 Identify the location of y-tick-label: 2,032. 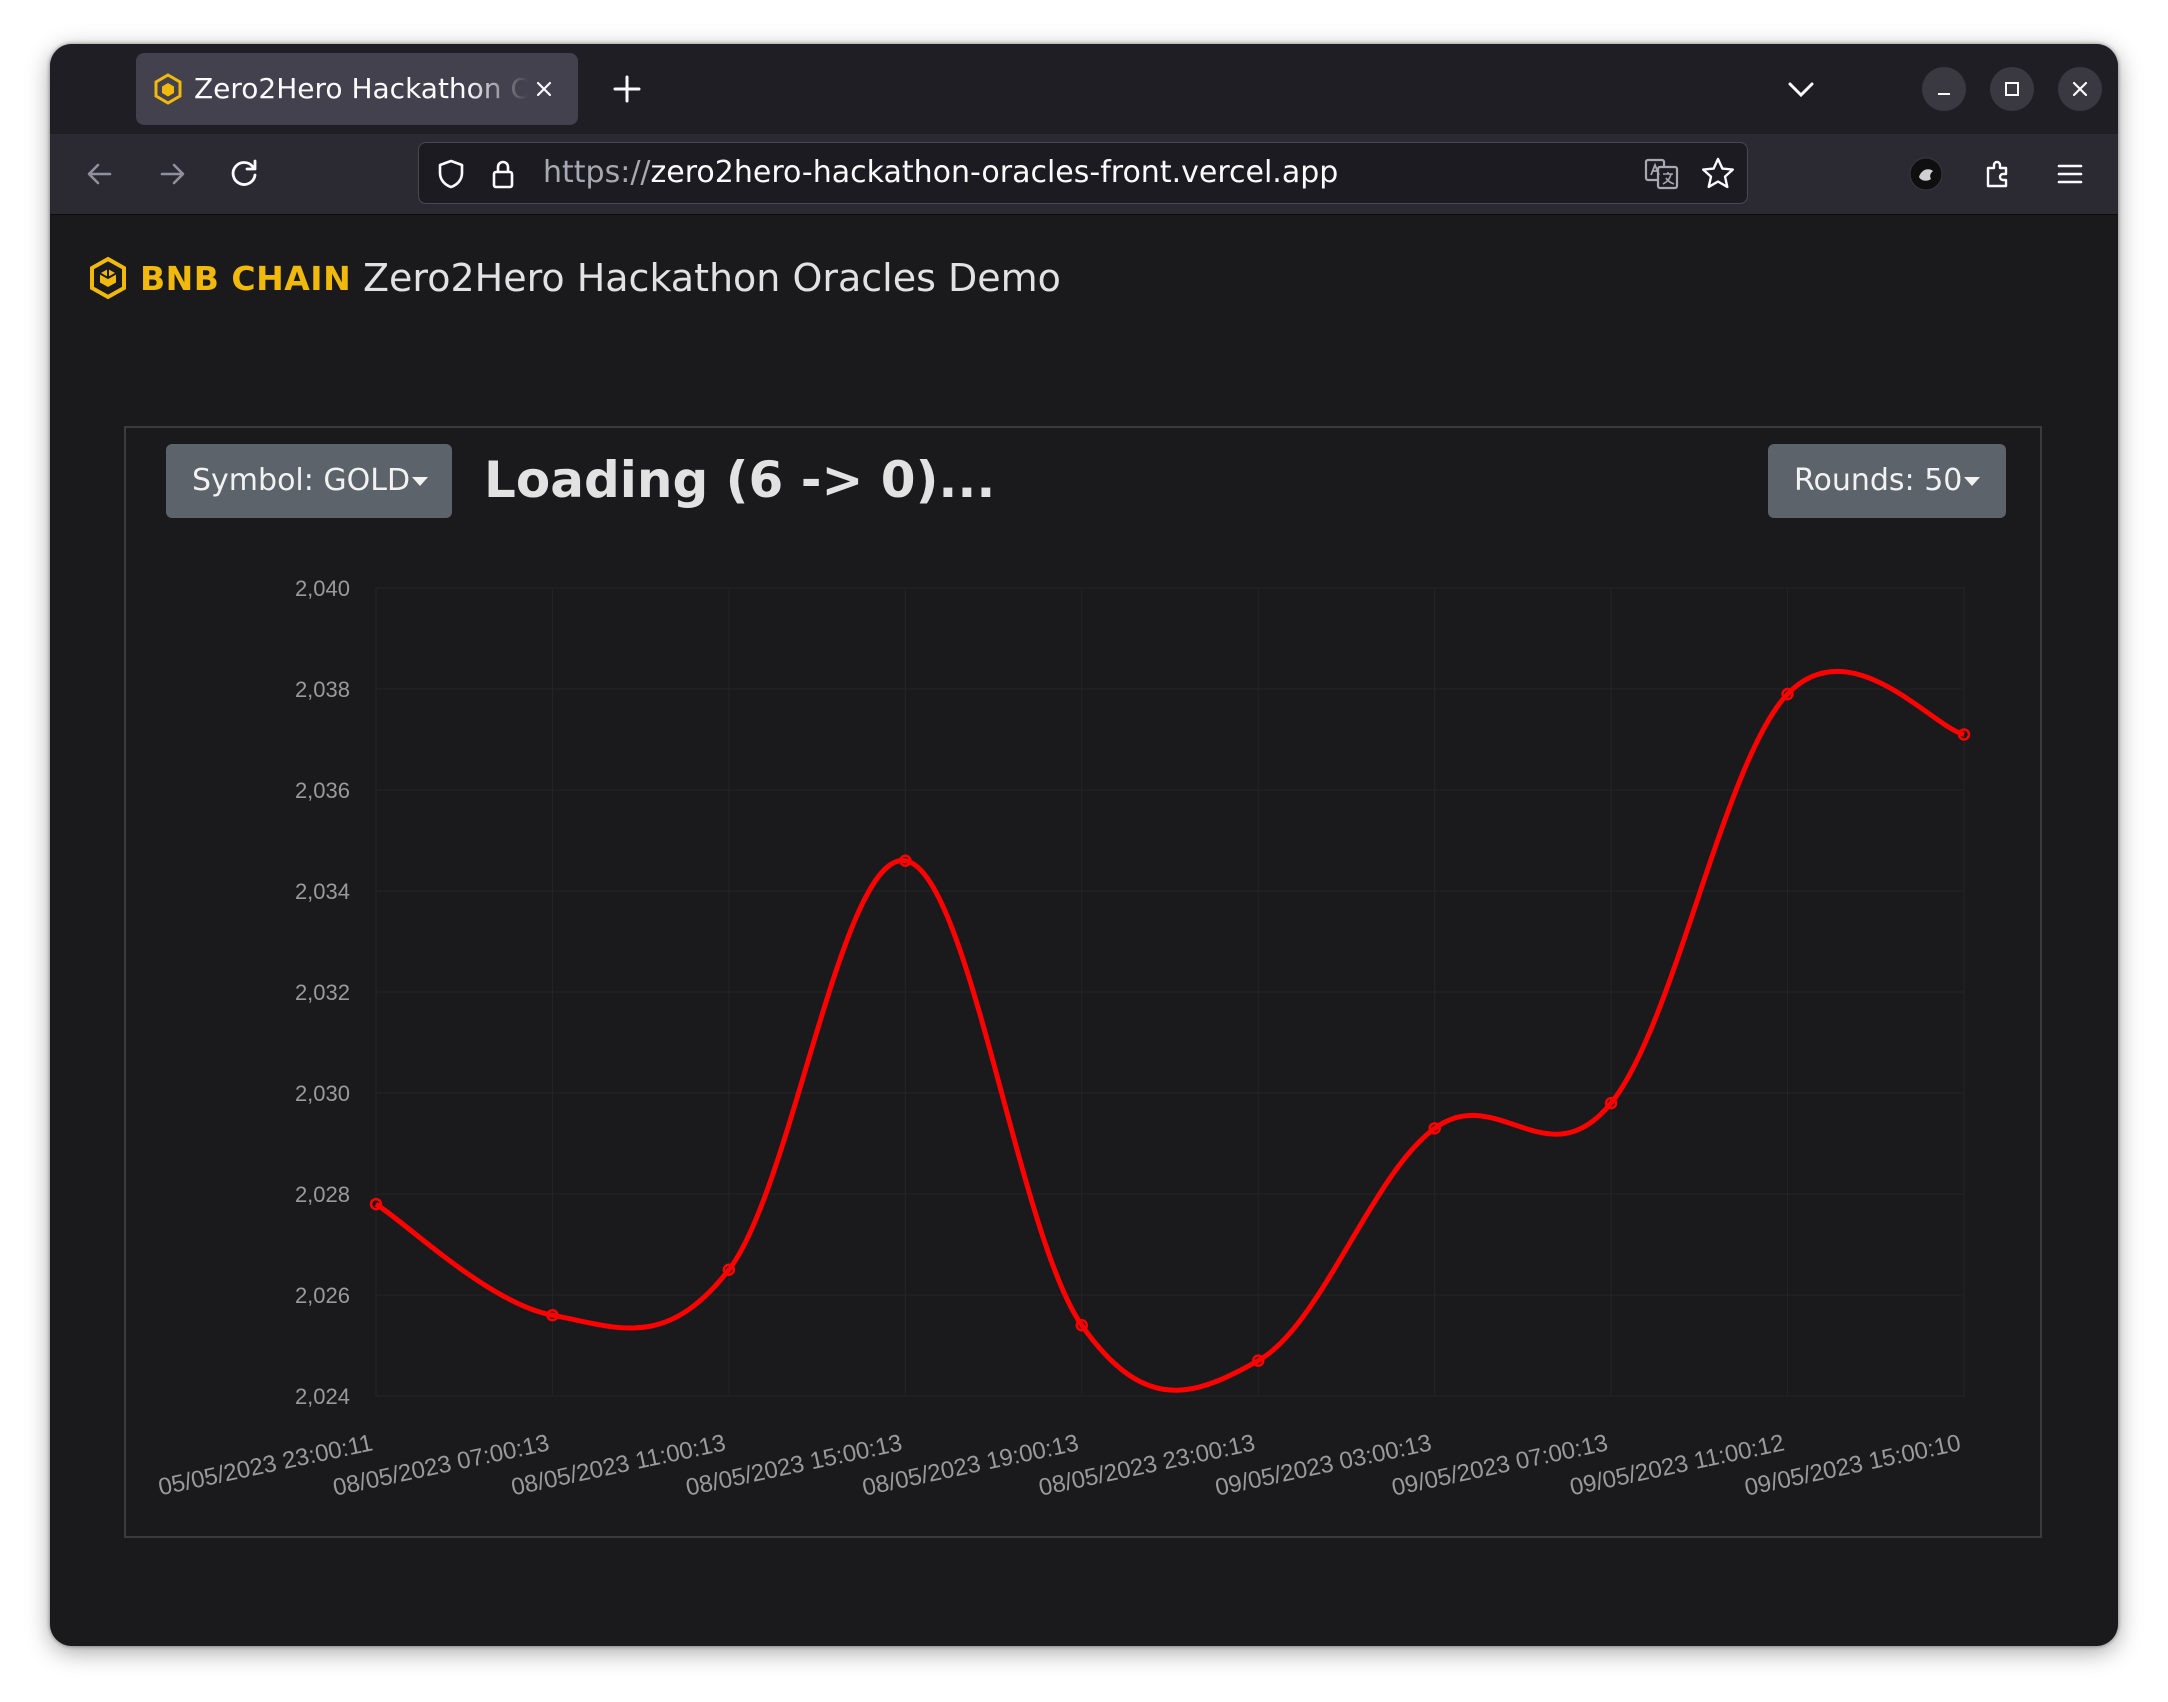
(322, 992).